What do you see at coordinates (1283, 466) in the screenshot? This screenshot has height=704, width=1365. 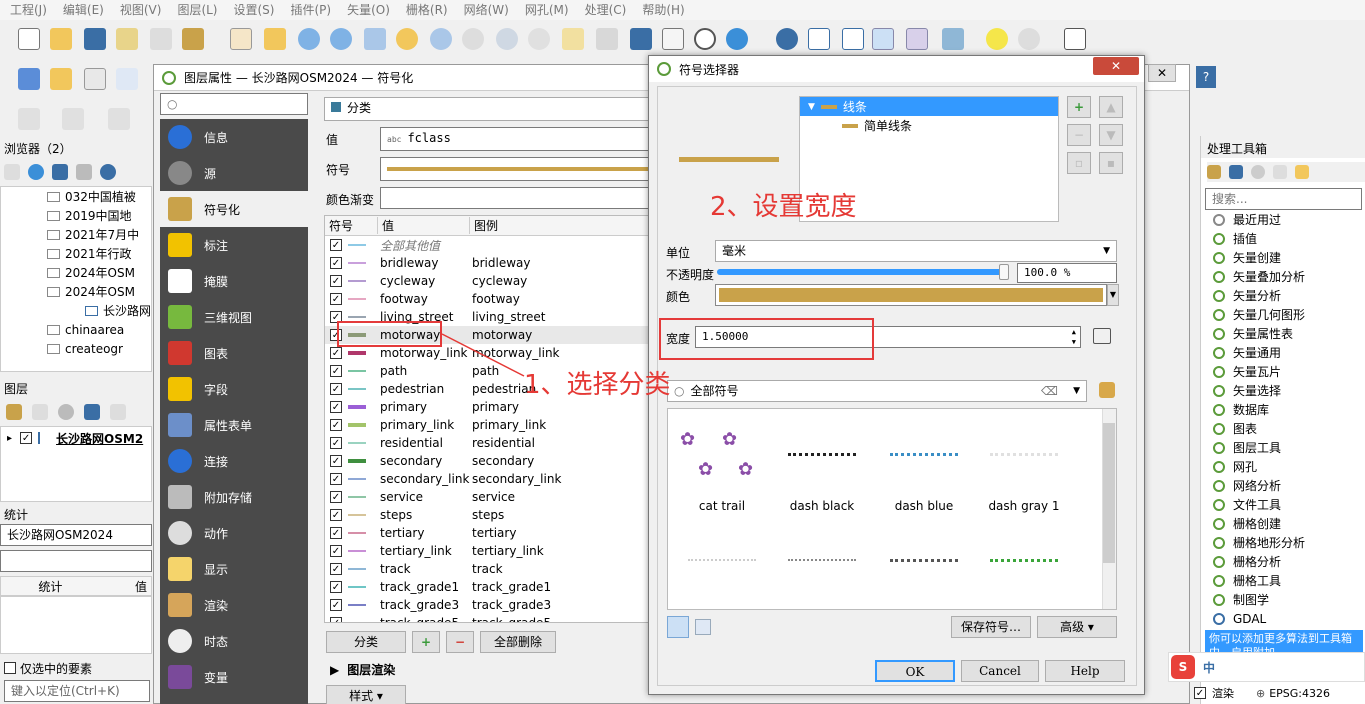 I see `toolbox-item: 网孔` at bounding box center [1283, 466].